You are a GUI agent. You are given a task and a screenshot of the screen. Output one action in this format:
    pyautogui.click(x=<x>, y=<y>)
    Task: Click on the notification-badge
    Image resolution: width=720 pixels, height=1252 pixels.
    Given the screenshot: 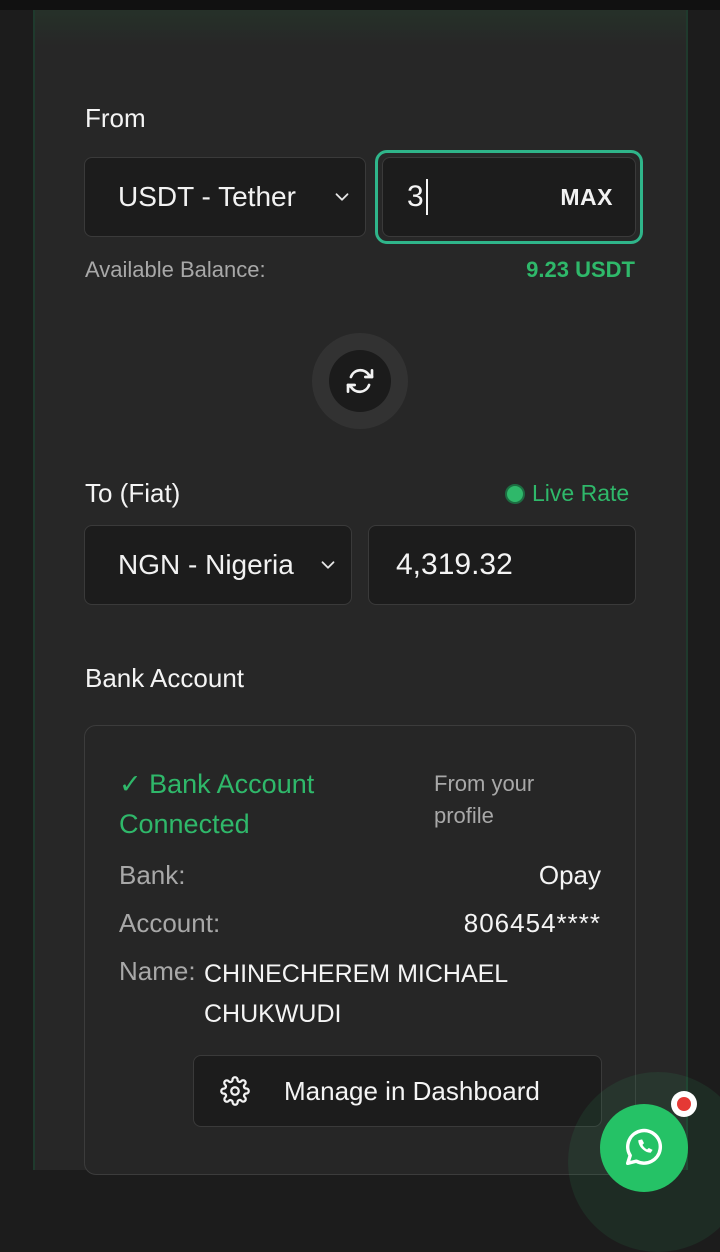 What is the action you would take?
    pyautogui.click(x=684, y=1104)
    